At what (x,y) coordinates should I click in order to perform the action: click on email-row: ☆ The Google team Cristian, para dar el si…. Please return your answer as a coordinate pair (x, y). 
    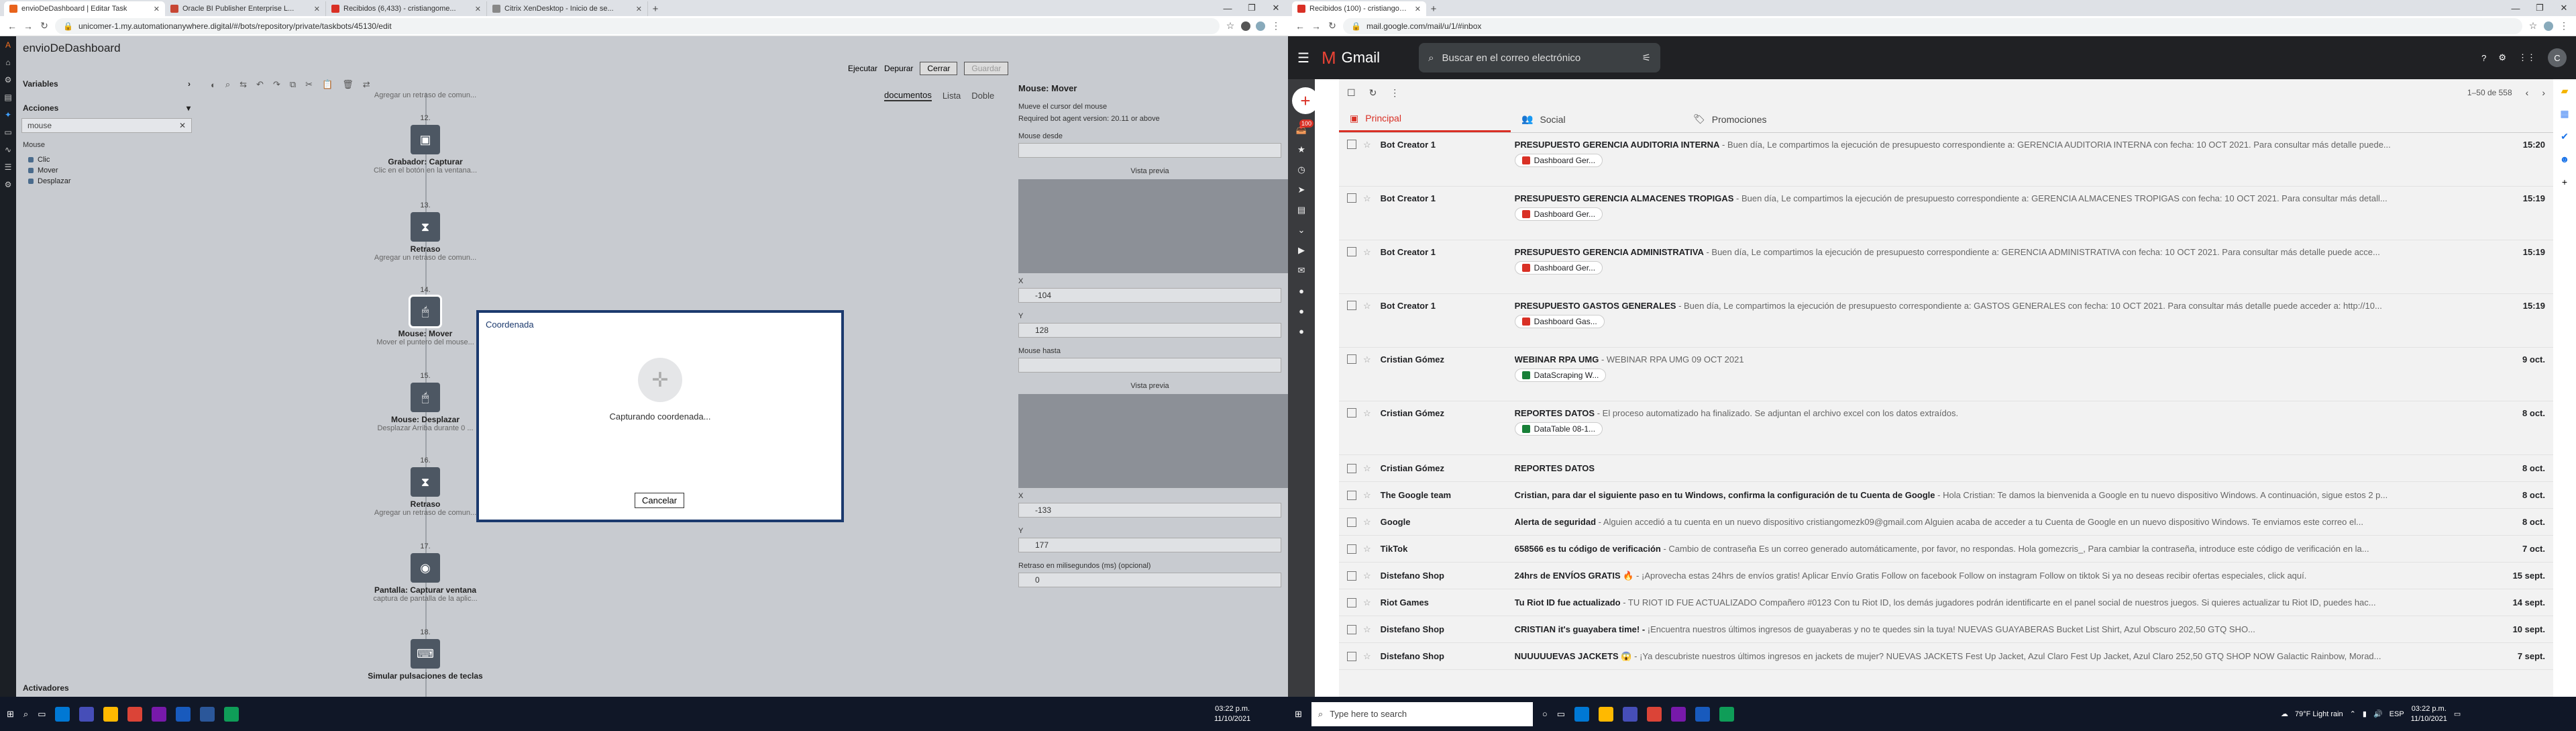
    Looking at the image, I should click on (1946, 495).